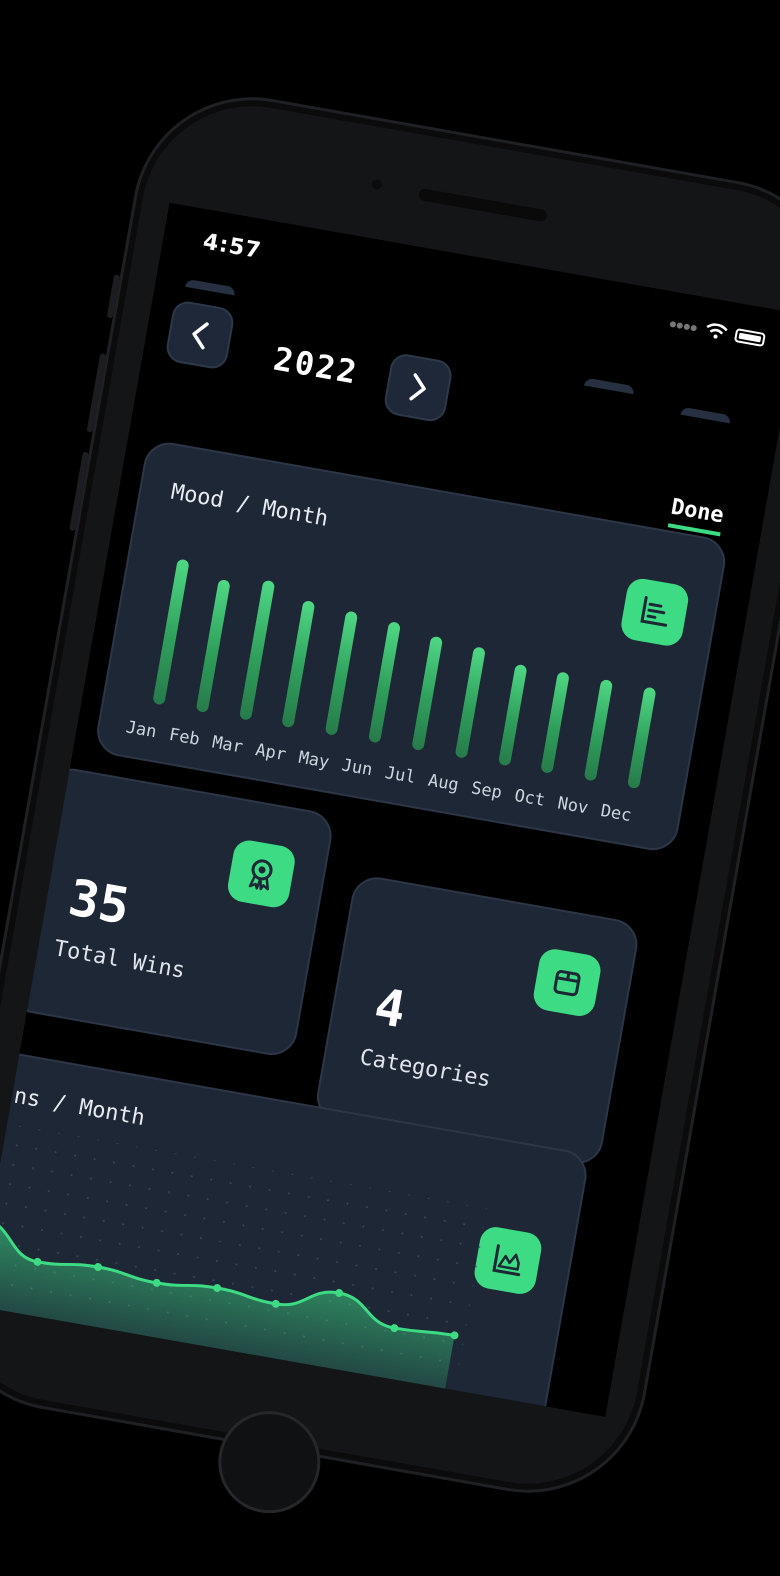  I want to click on mood-month-title: Mood / Month, so click(250, 505).